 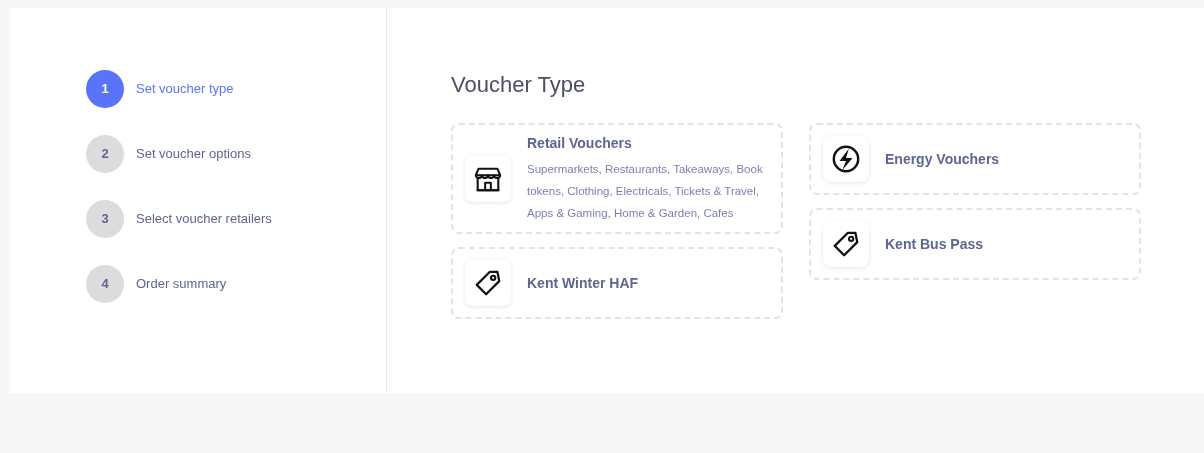 I want to click on step-label: Select voucher retailers, so click(x=204, y=219).